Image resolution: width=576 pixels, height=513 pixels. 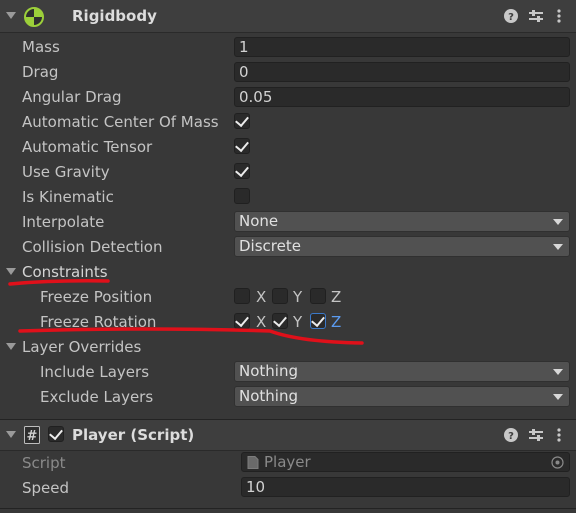 What do you see at coordinates (405, 462) in the screenshot?
I see `script-object-field: Player` at bounding box center [405, 462].